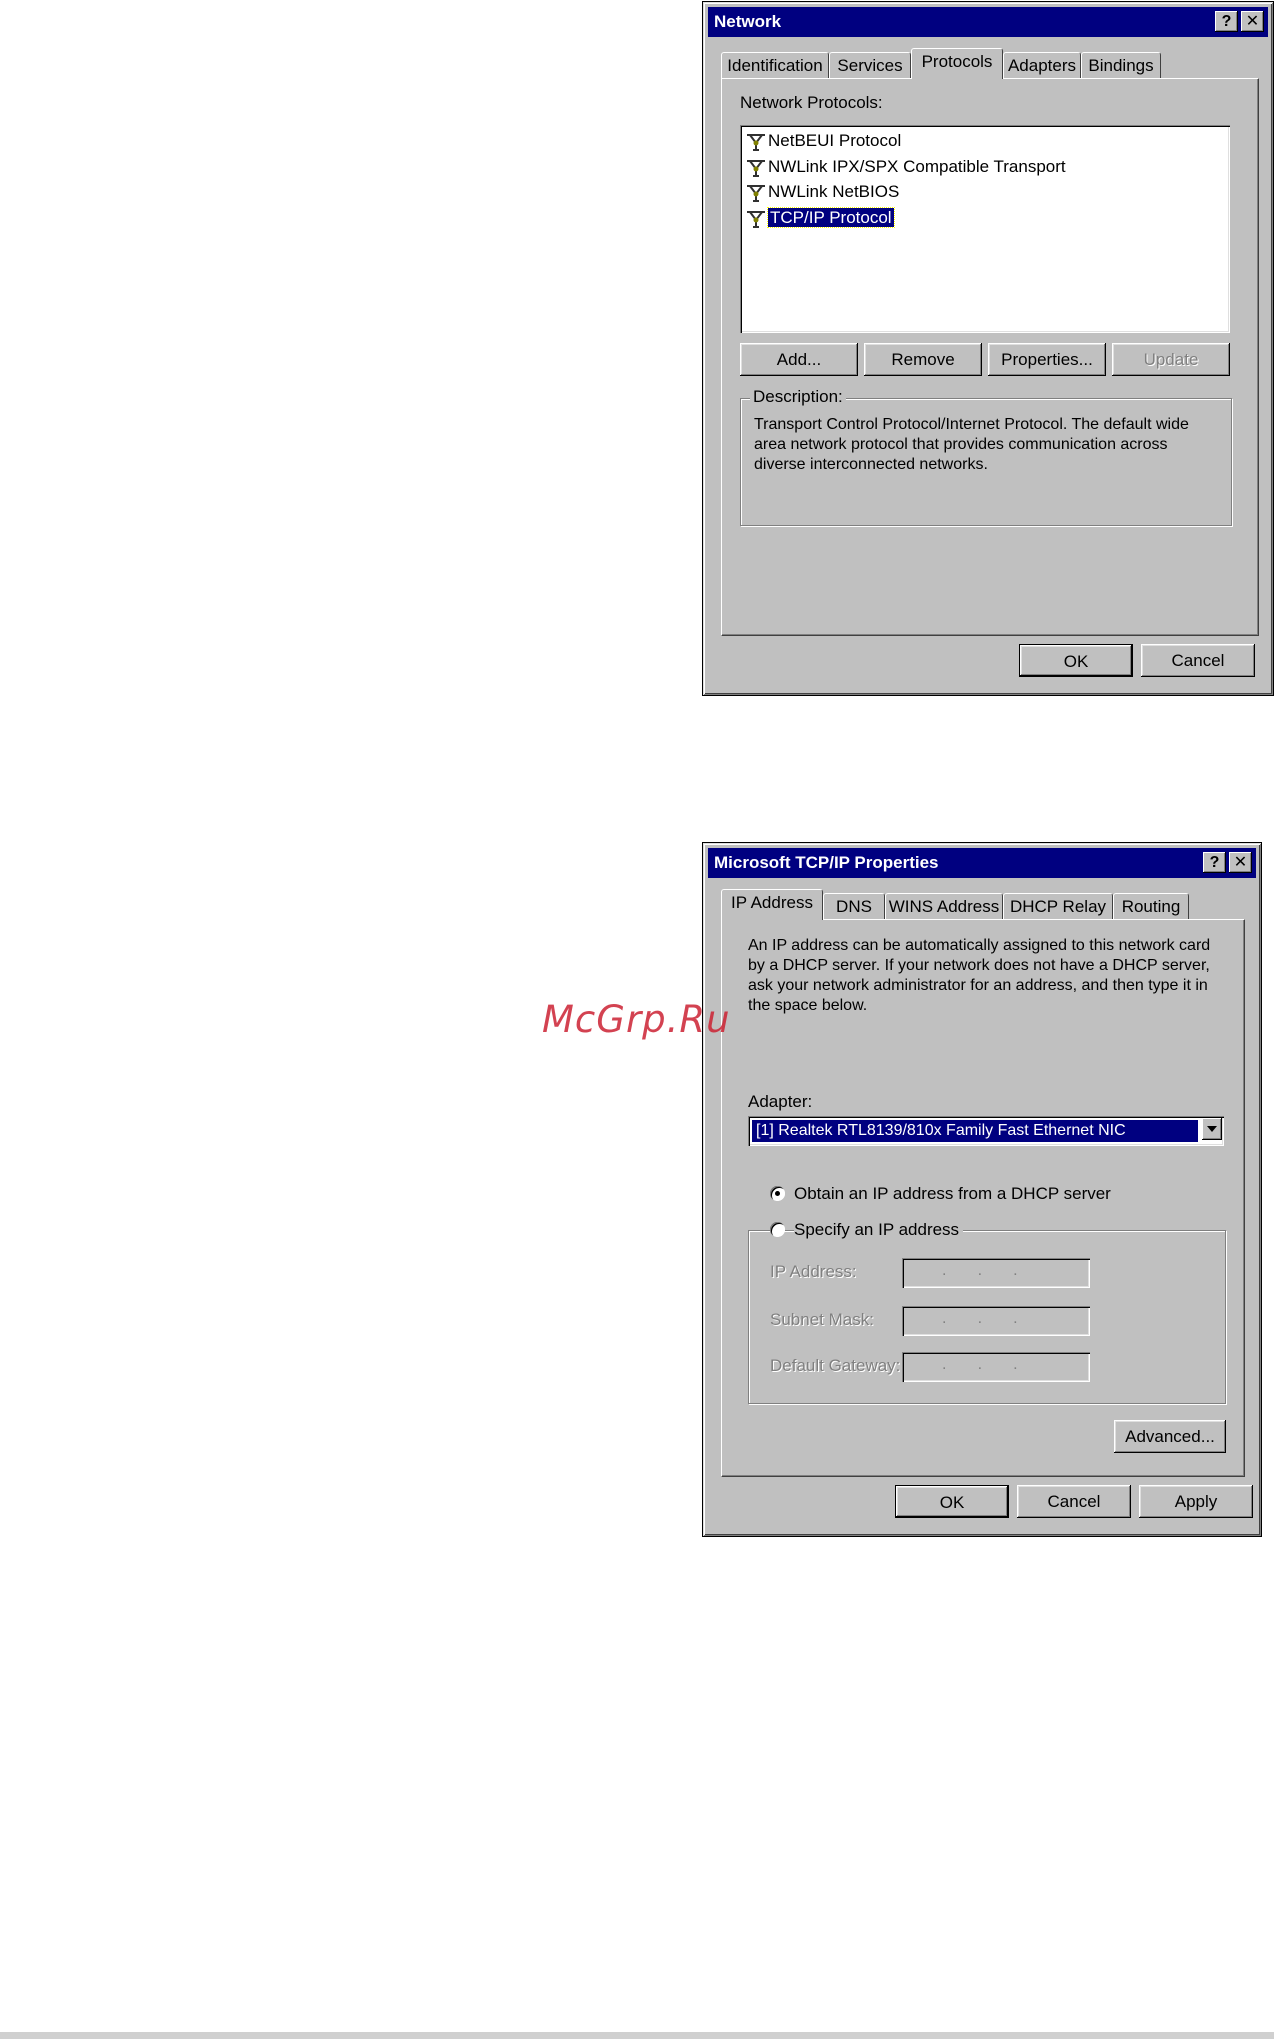 The height and width of the screenshot is (2039, 1274). I want to click on chevron-down-icon, so click(1212, 1129).